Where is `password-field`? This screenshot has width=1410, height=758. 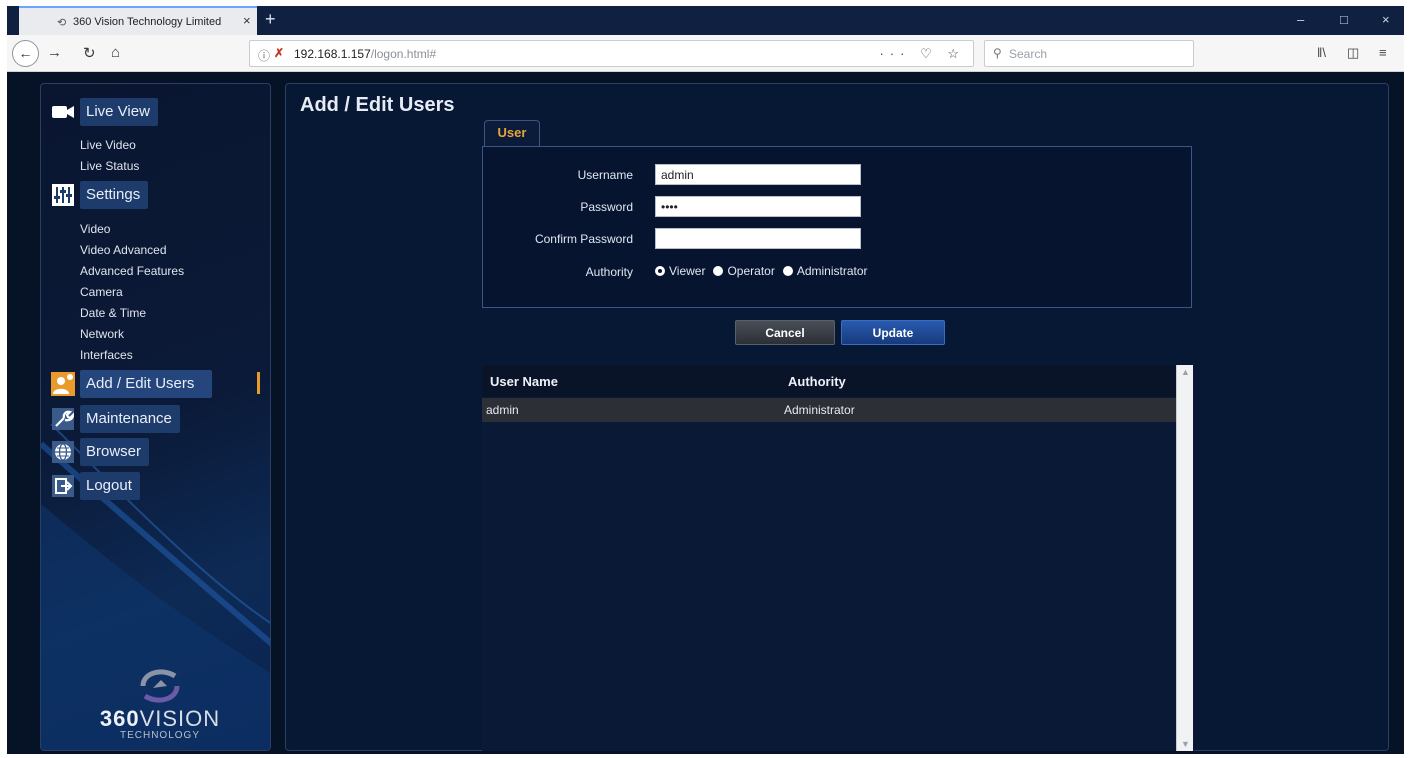 password-field is located at coordinates (758, 206).